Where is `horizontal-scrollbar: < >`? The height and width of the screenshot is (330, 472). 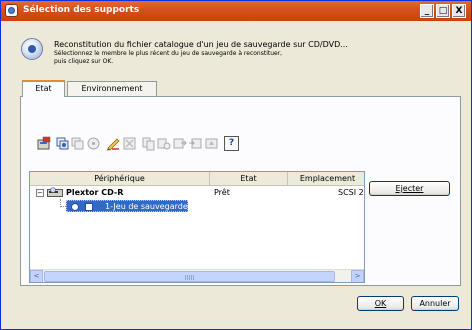
horizontal-scrollbar: < > is located at coordinates (197, 275).